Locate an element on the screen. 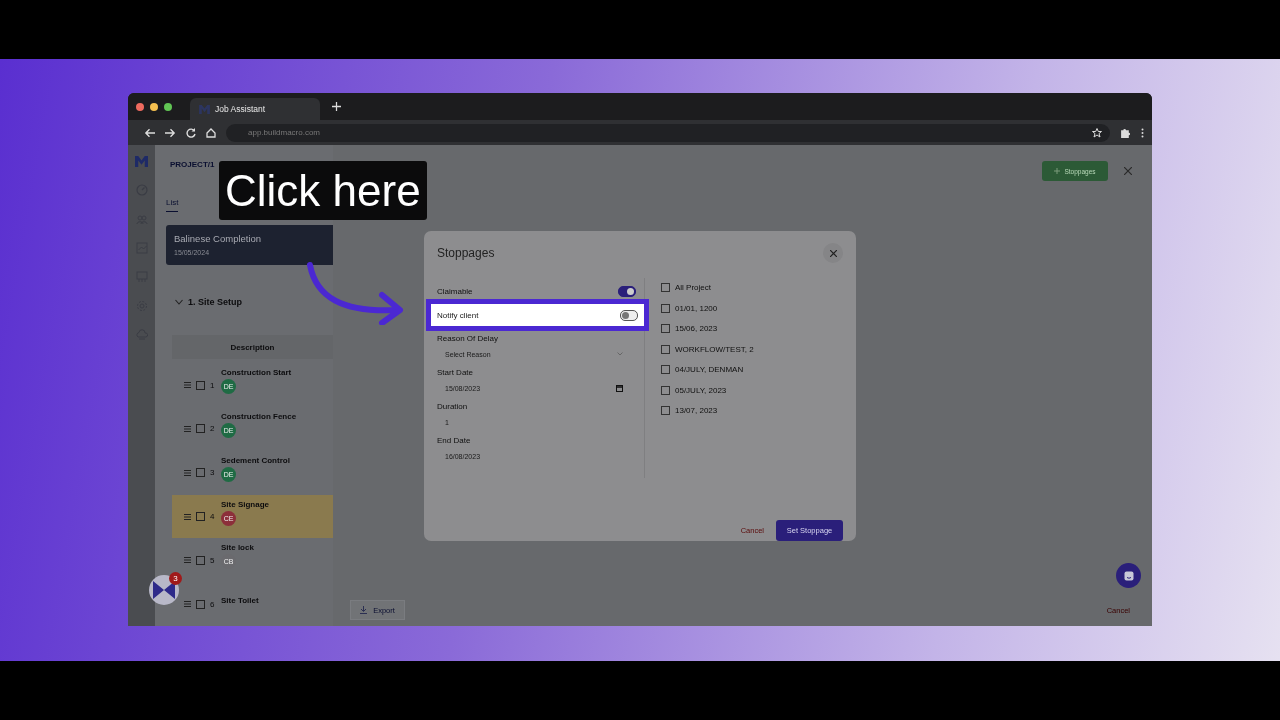  table-header: Description is located at coordinates (252, 347).